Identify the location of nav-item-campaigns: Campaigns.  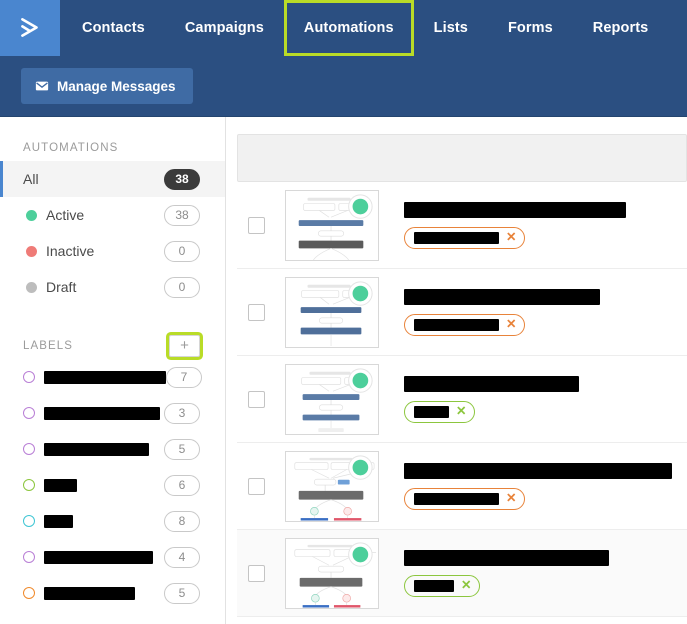
(224, 28).